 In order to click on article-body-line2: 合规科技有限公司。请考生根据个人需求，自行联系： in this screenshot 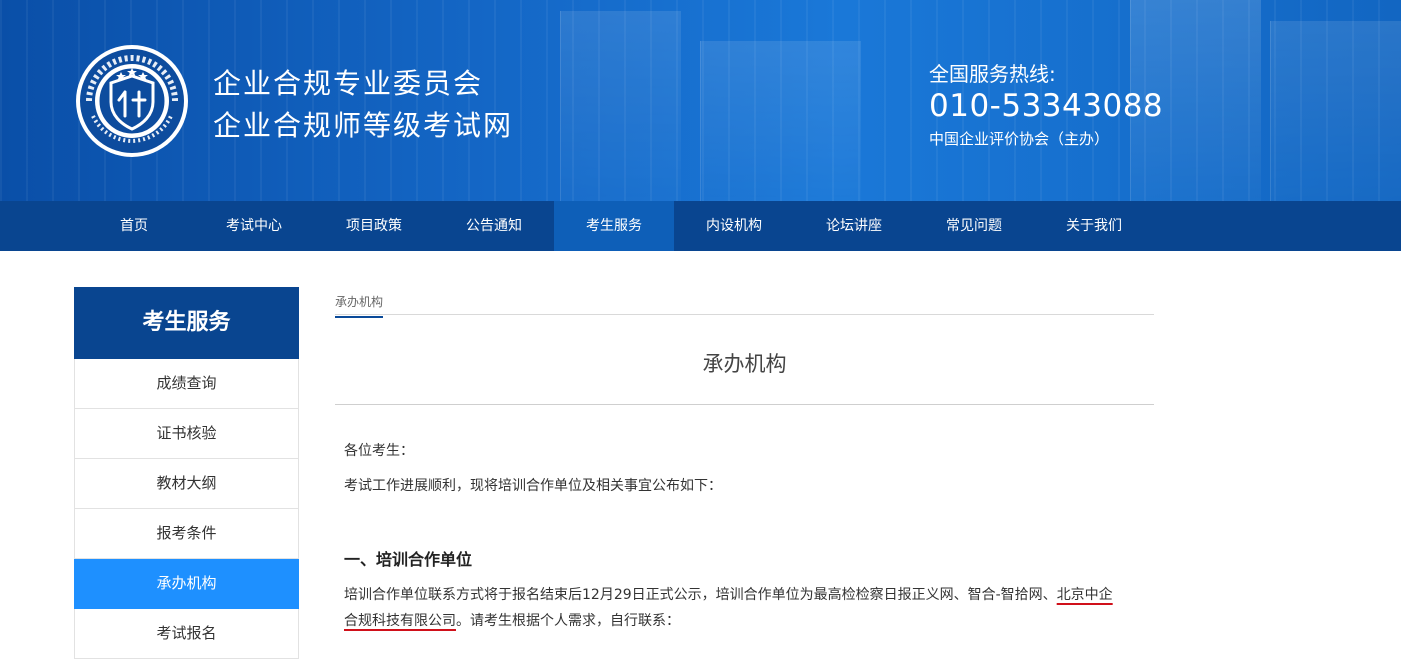, I will do `click(512, 620)`.